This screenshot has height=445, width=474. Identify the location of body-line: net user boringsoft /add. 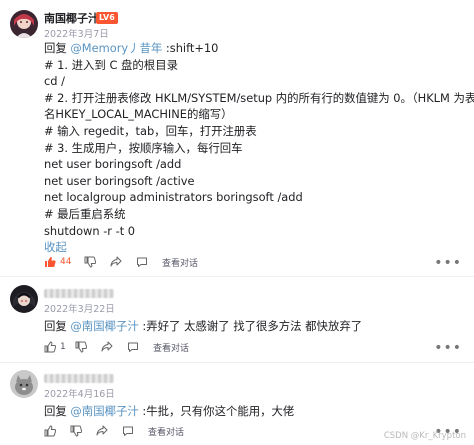
(113, 164).